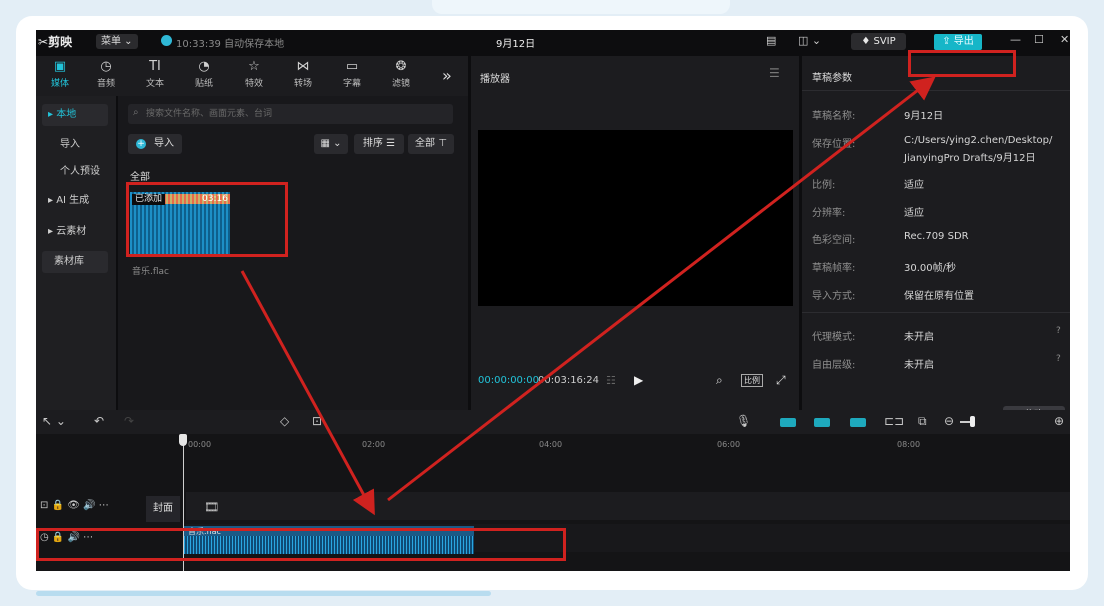  I want to click on arrow-down, so click(307, 393).